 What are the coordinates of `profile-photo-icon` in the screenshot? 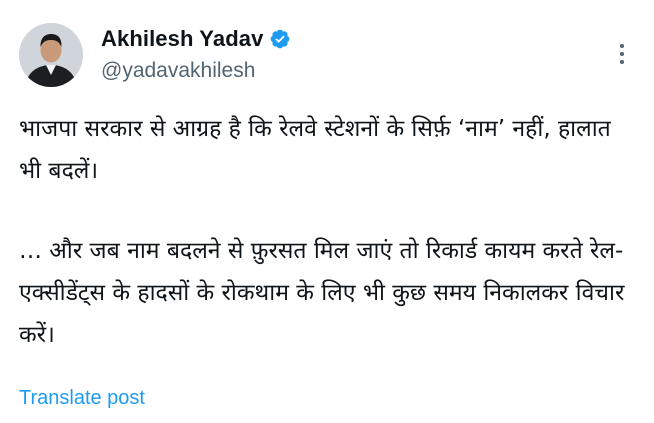 It's located at (51, 55).